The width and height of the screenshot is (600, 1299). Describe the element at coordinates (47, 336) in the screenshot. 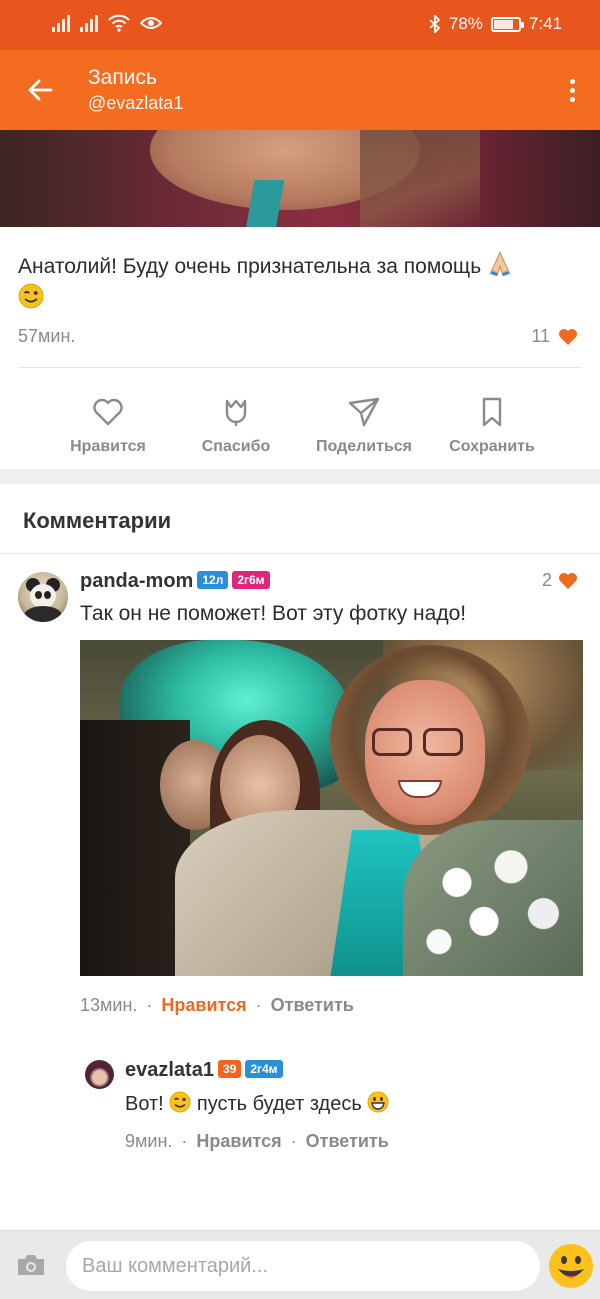

I see `post-time: 57мин.` at that location.